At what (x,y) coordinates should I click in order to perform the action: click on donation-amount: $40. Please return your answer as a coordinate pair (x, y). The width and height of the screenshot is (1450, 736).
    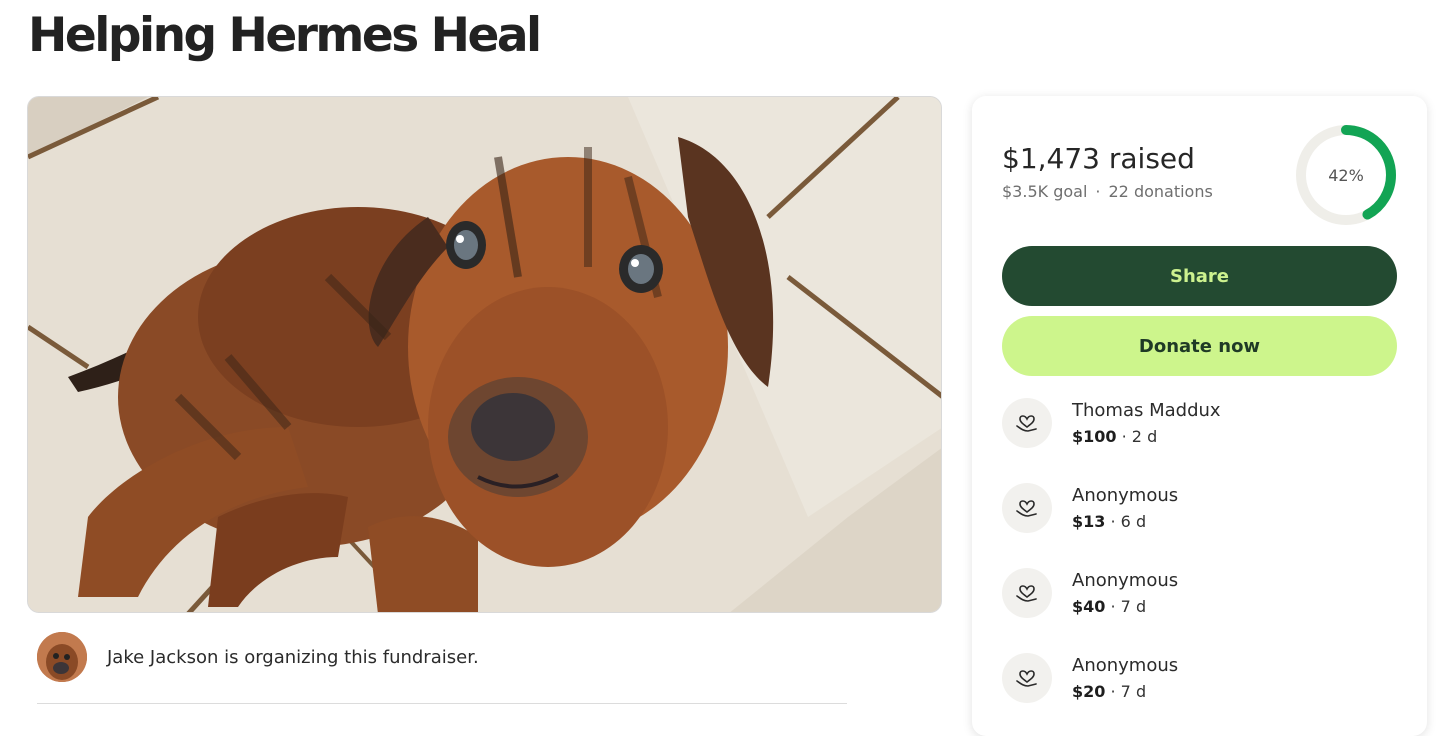
    Looking at the image, I should click on (1089, 606).